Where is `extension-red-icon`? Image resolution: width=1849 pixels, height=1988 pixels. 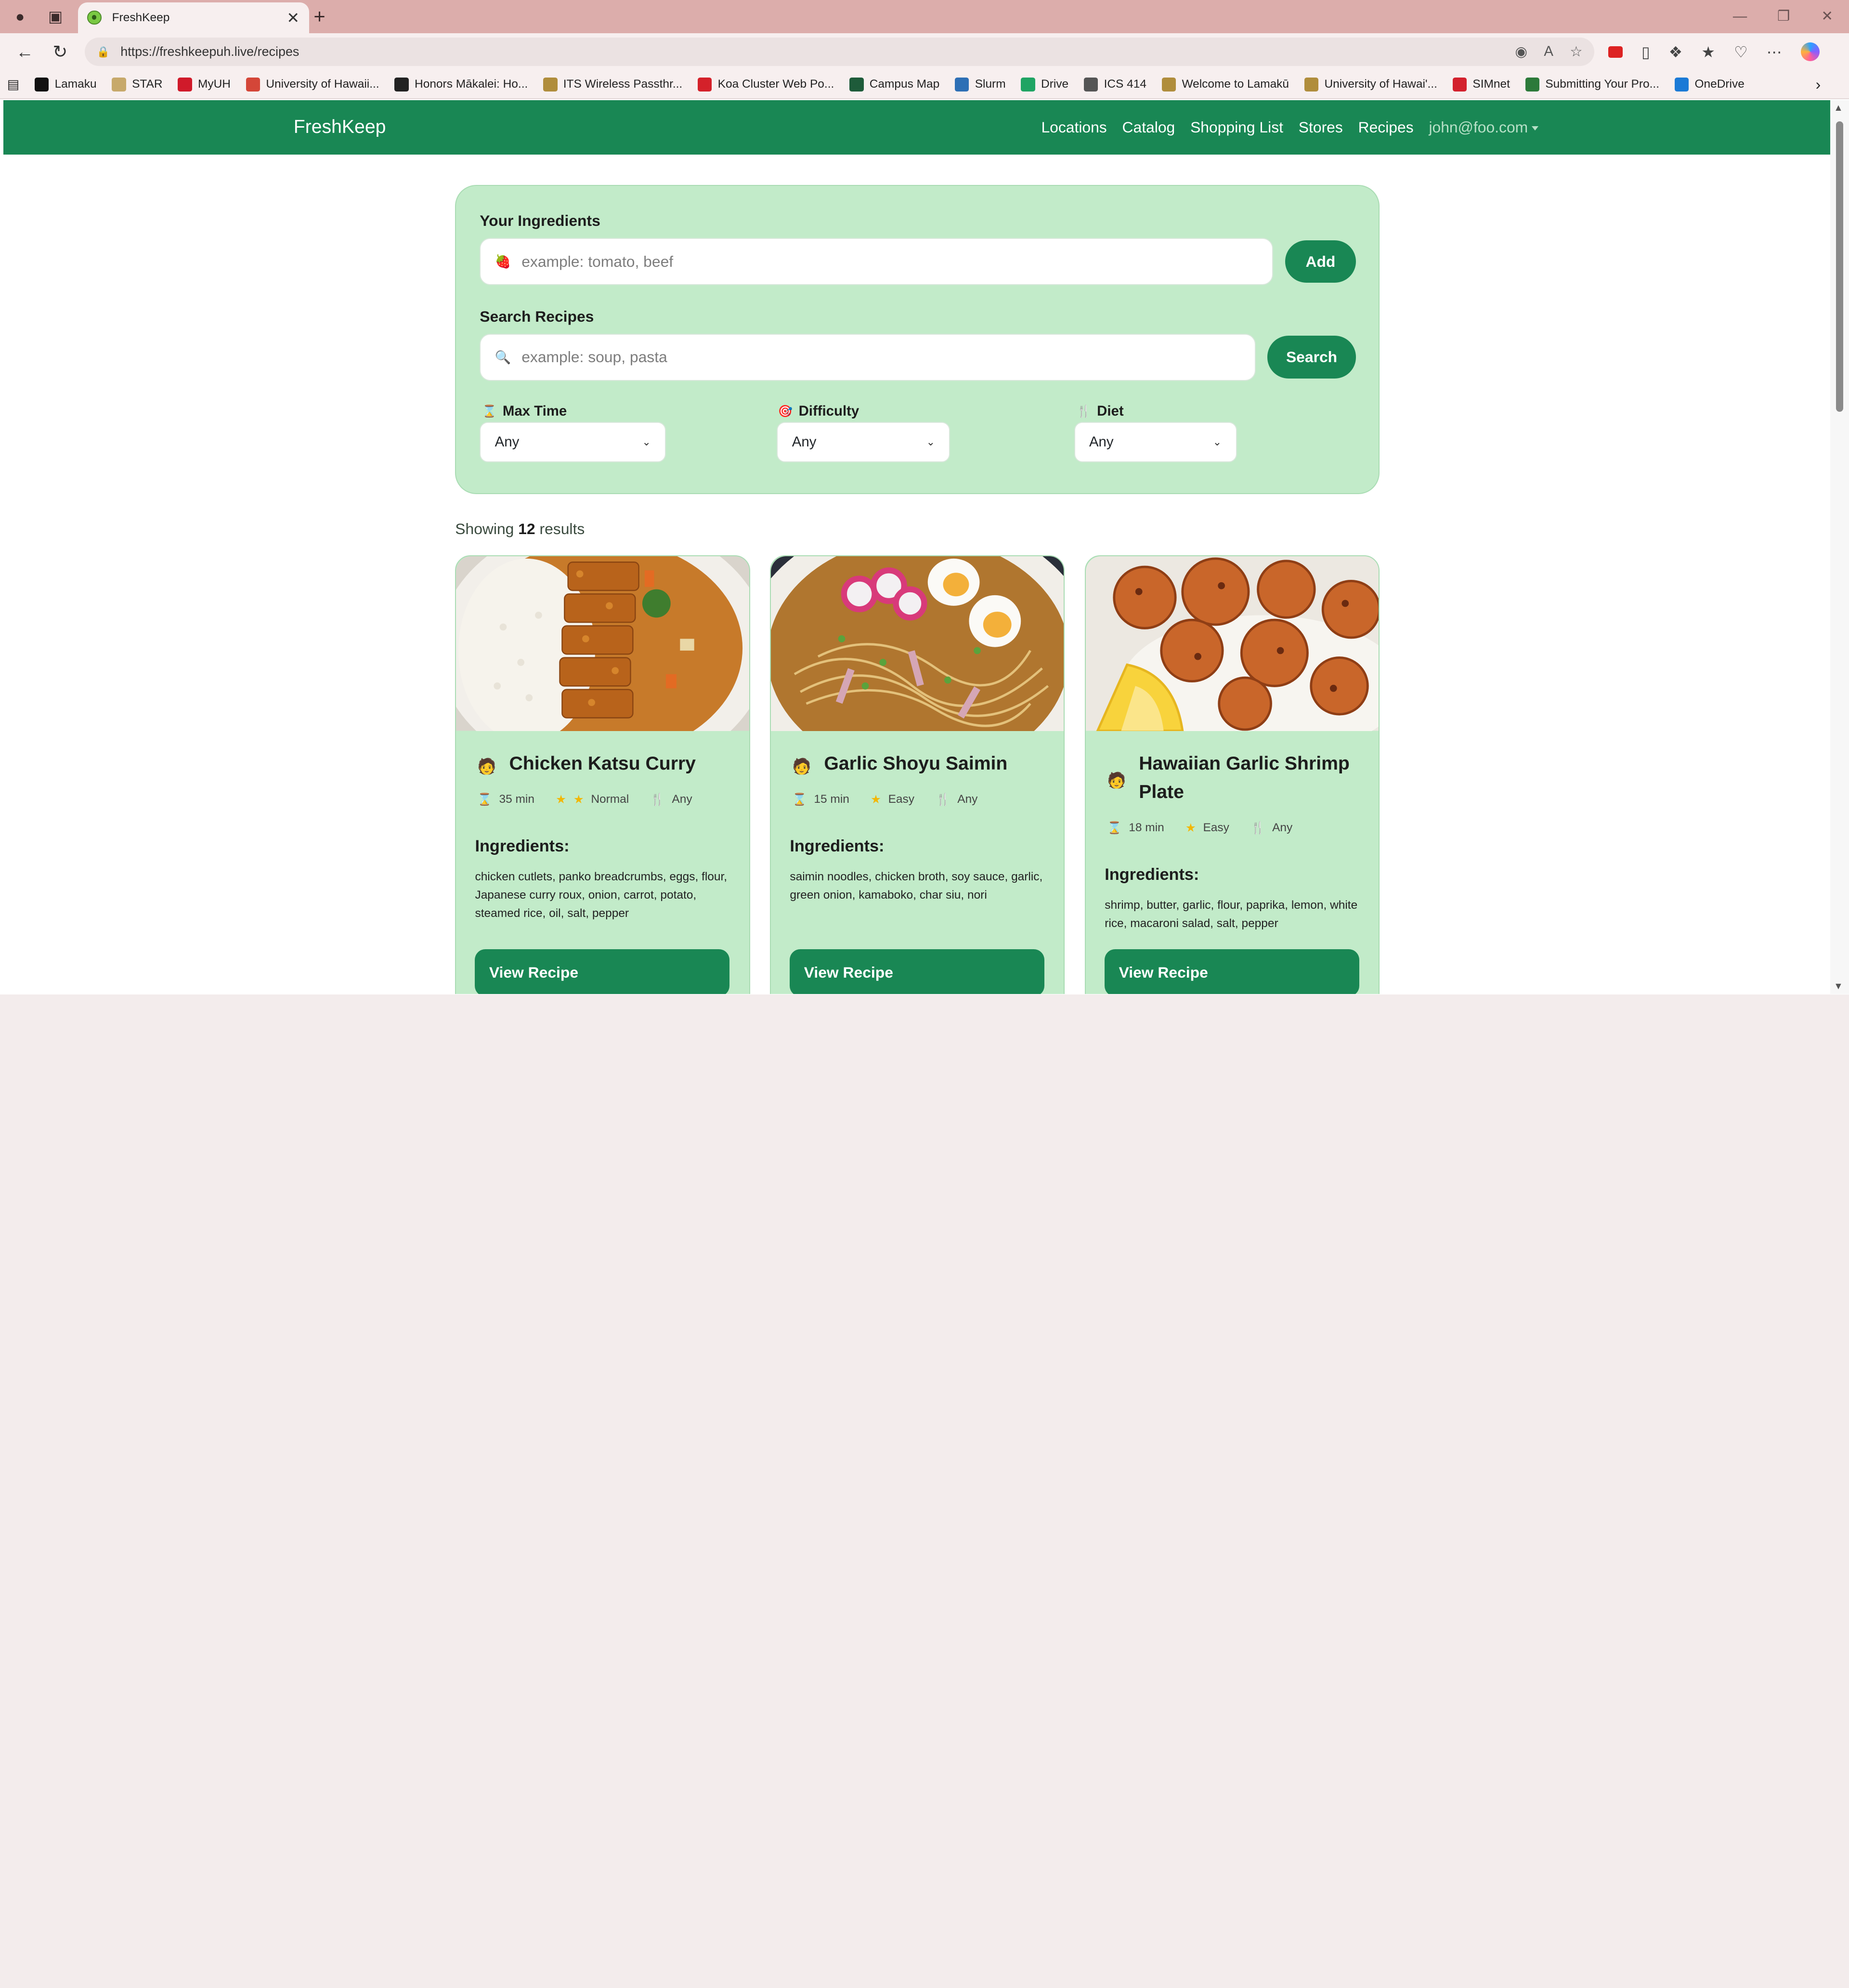 extension-red-icon is located at coordinates (1615, 52).